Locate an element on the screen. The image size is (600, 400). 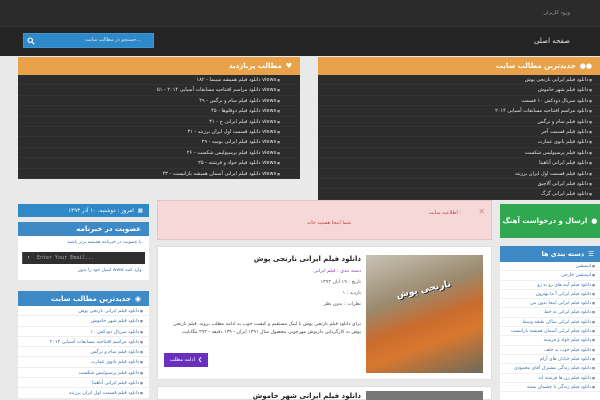
calendar-icon: ▦ is located at coordinates (140, 210).